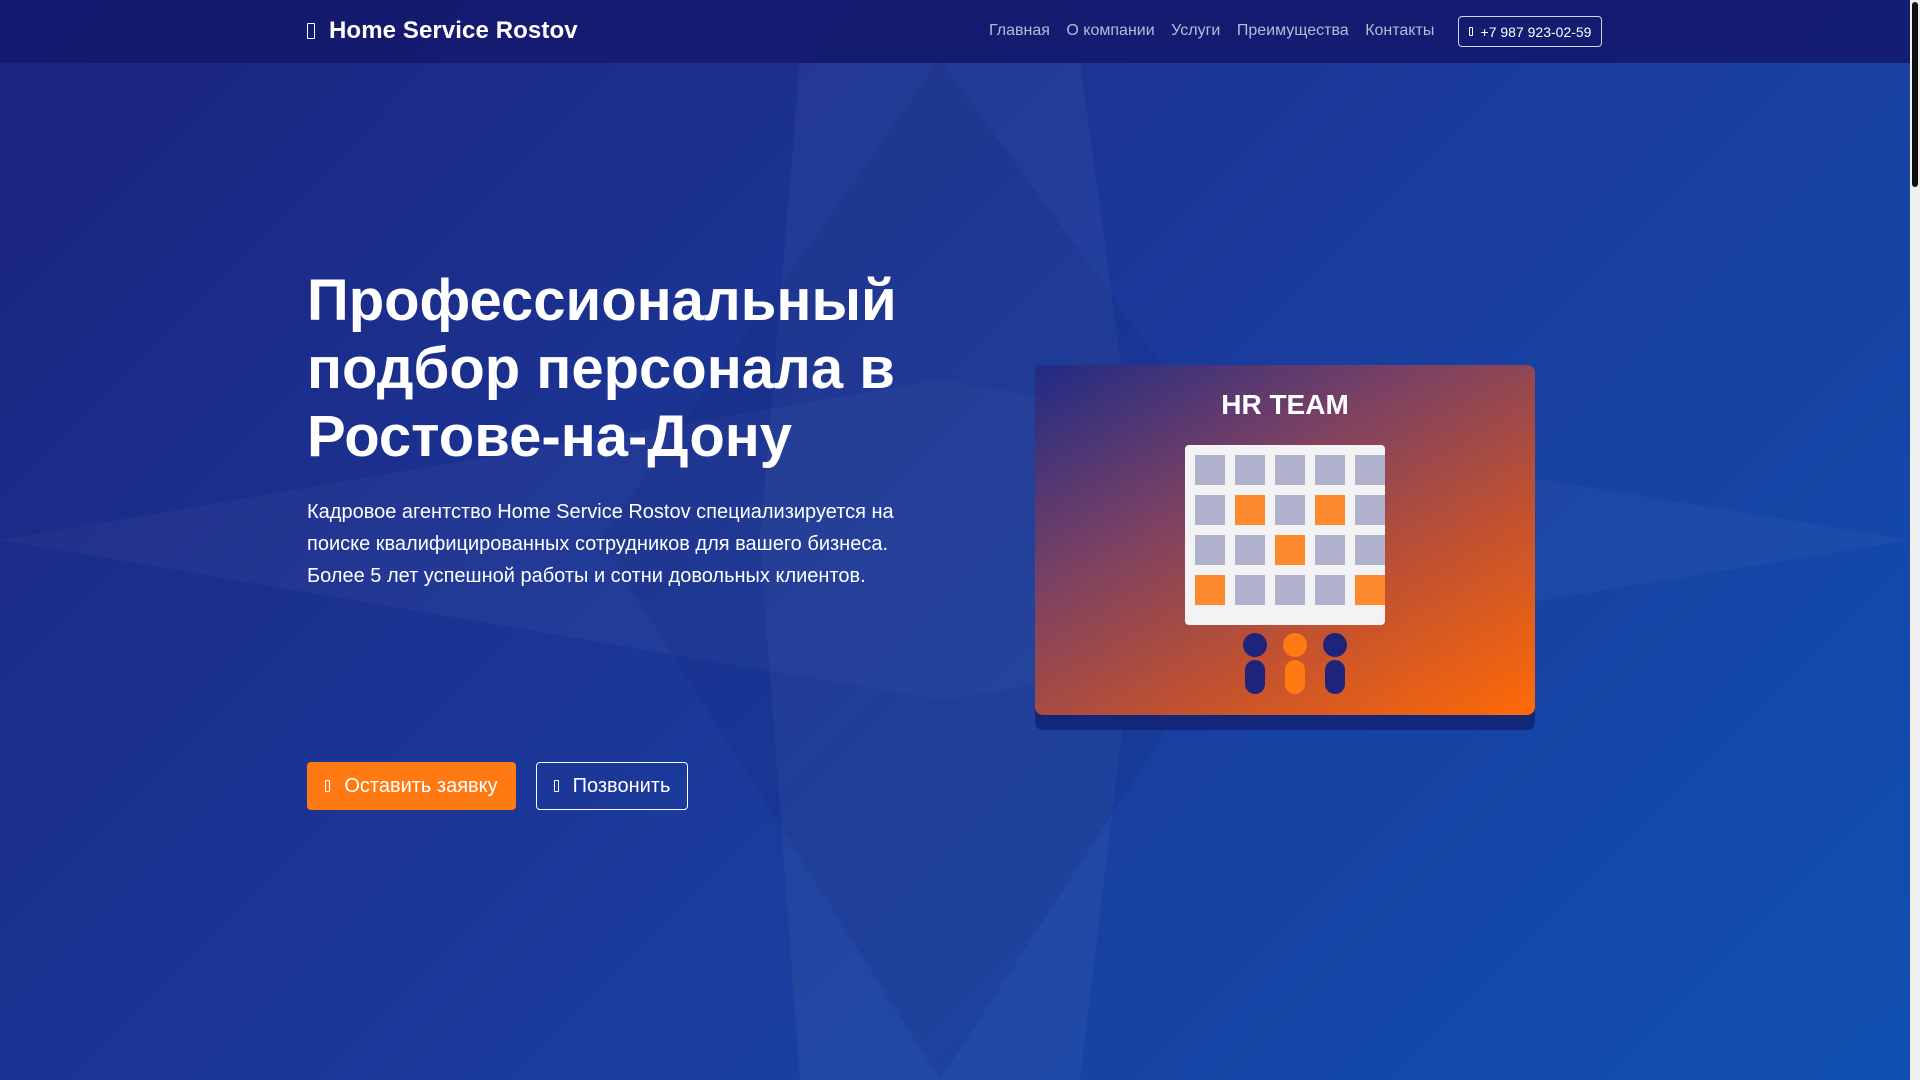 This screenshot has width=1920, height=1080. I want to click on nav-link-home: Главная, so click(1019, 31).